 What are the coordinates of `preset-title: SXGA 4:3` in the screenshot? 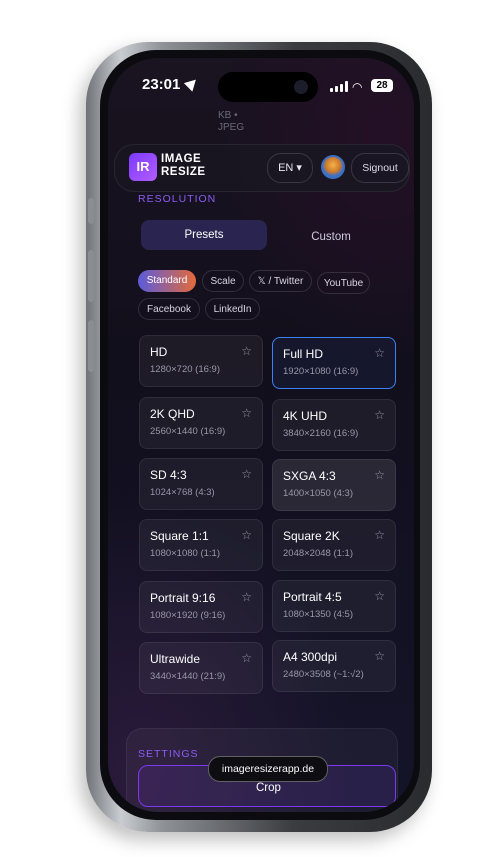 It's located at (309, 476).